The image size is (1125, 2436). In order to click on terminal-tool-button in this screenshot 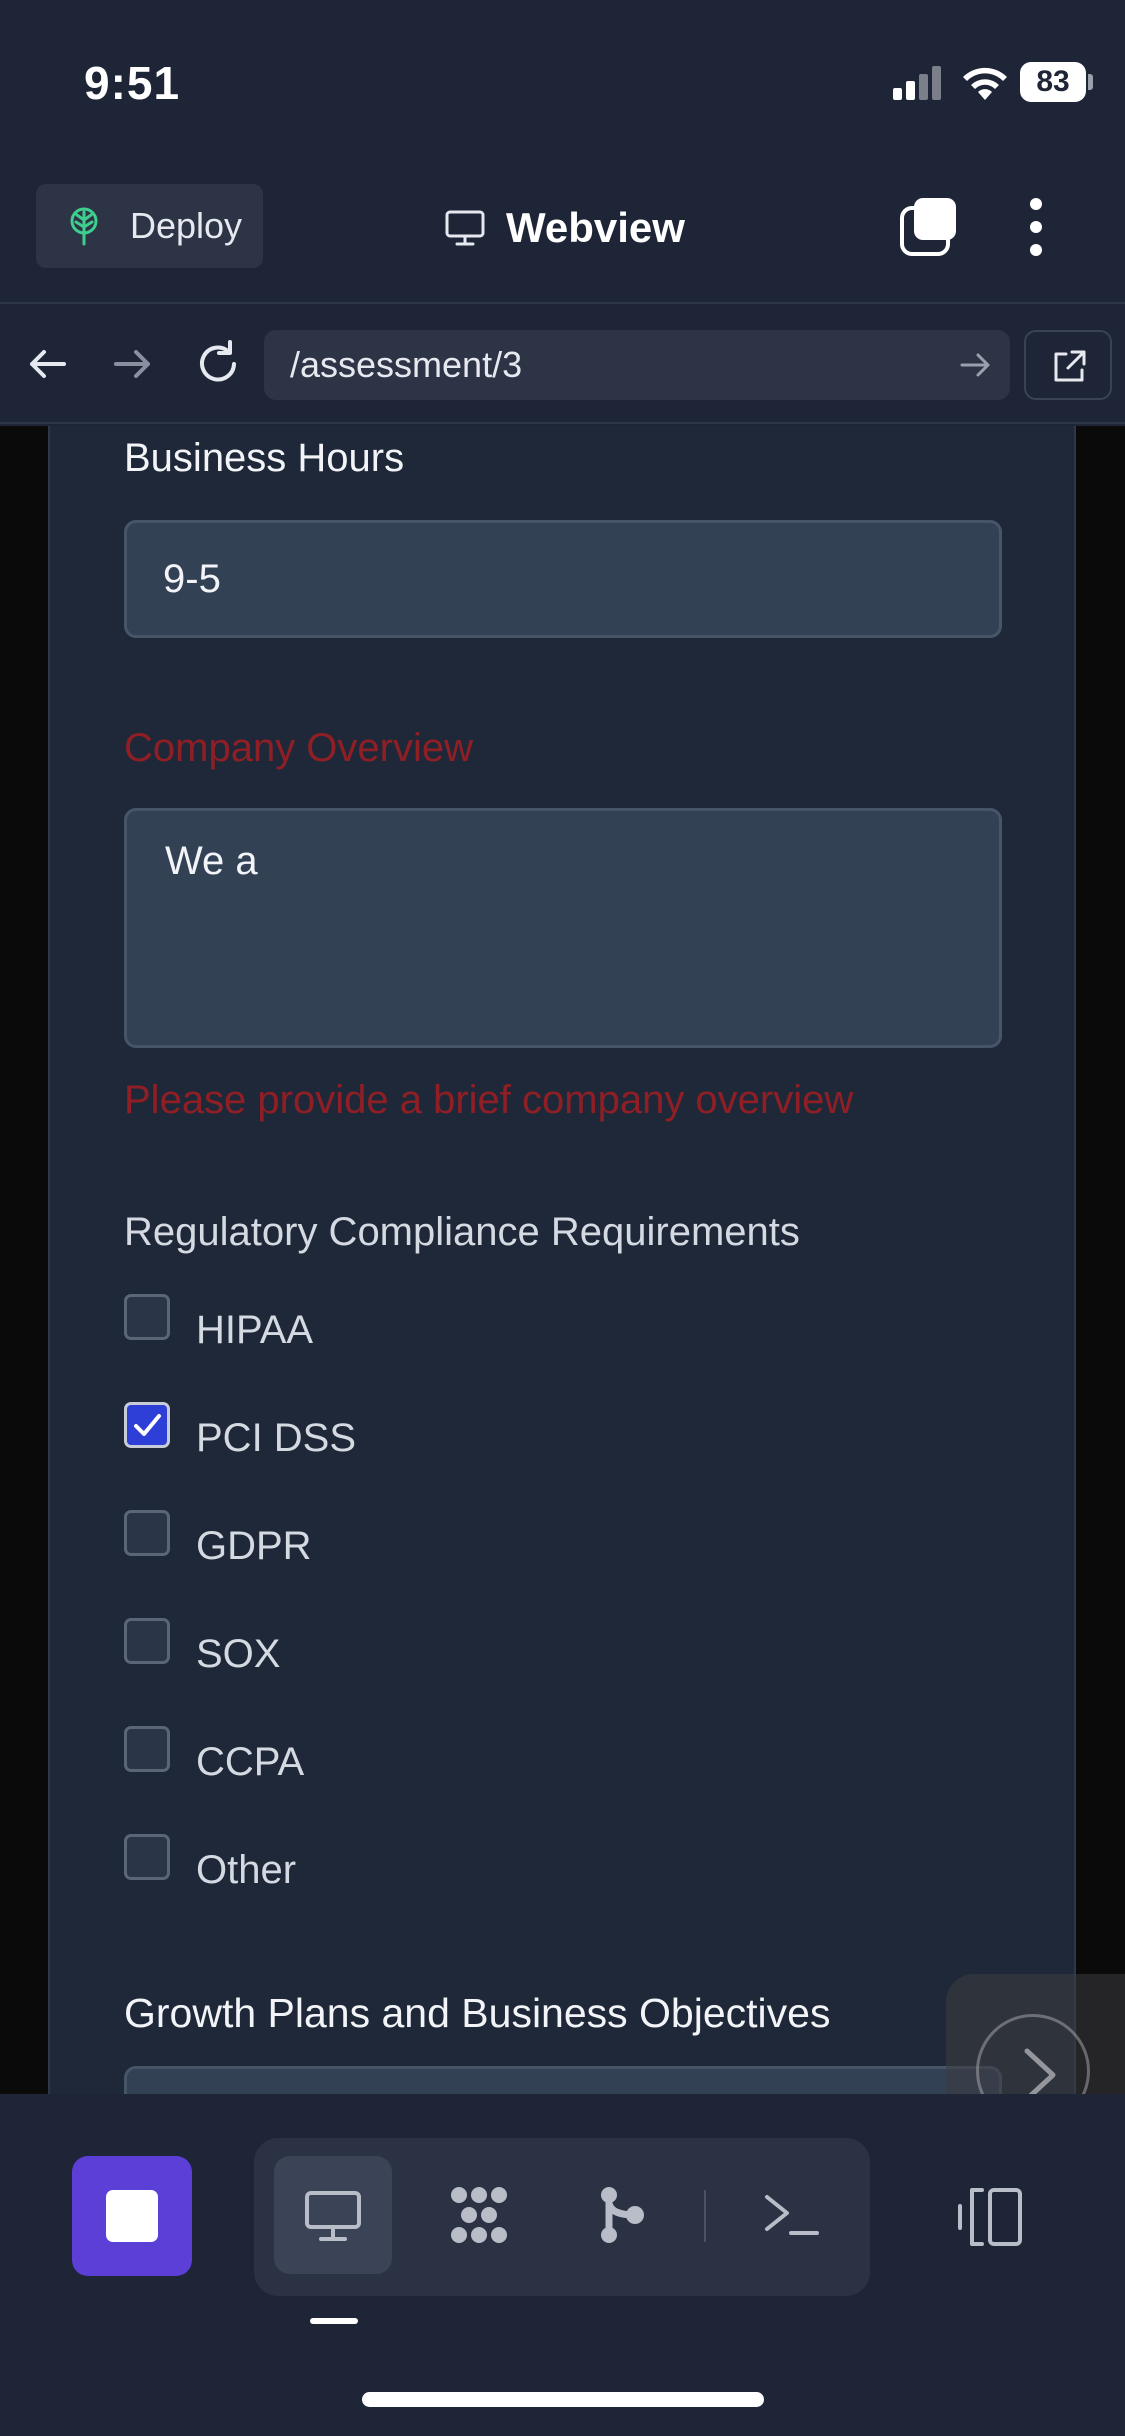, I will do `click(791, 2215)`.